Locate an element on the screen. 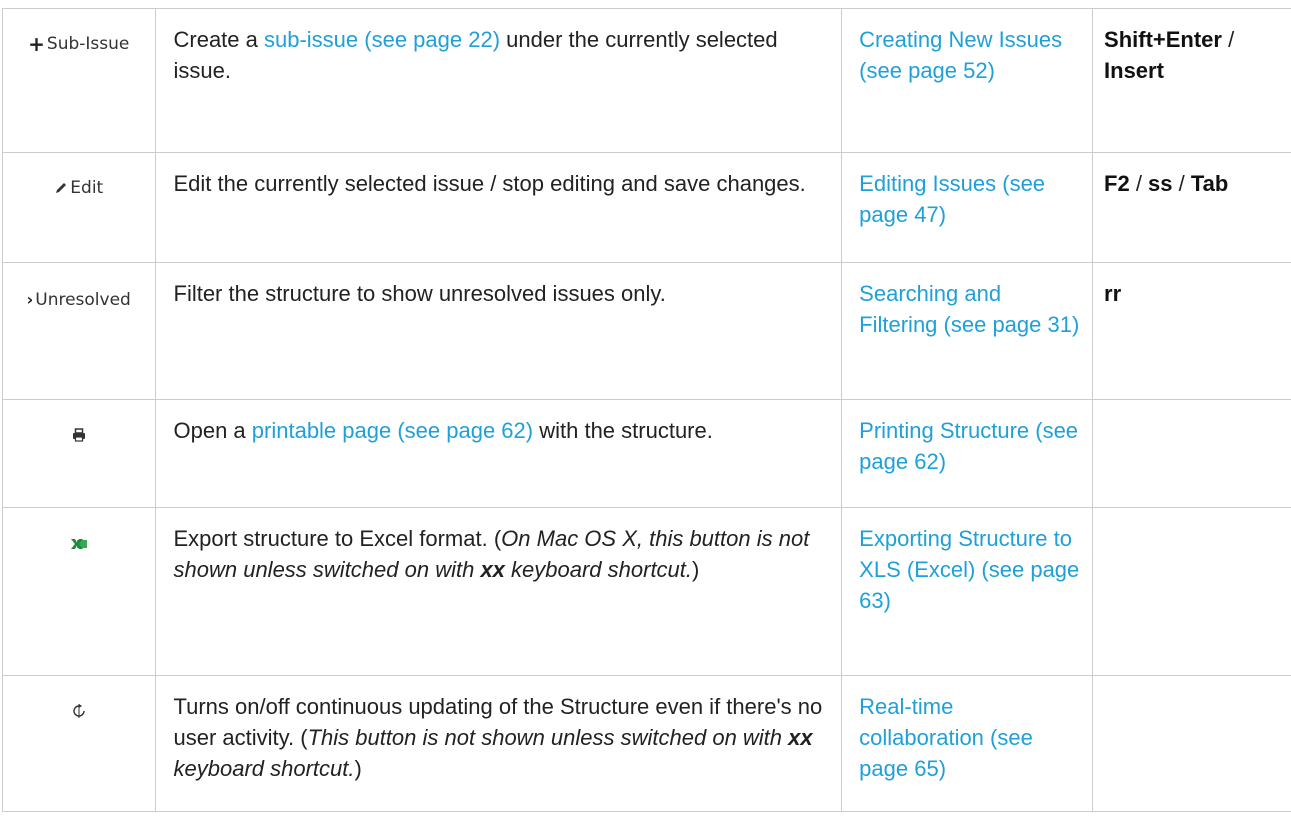 This screenshot has height=816, width=1291. export-excel-button is located at coordinates (78, 544).